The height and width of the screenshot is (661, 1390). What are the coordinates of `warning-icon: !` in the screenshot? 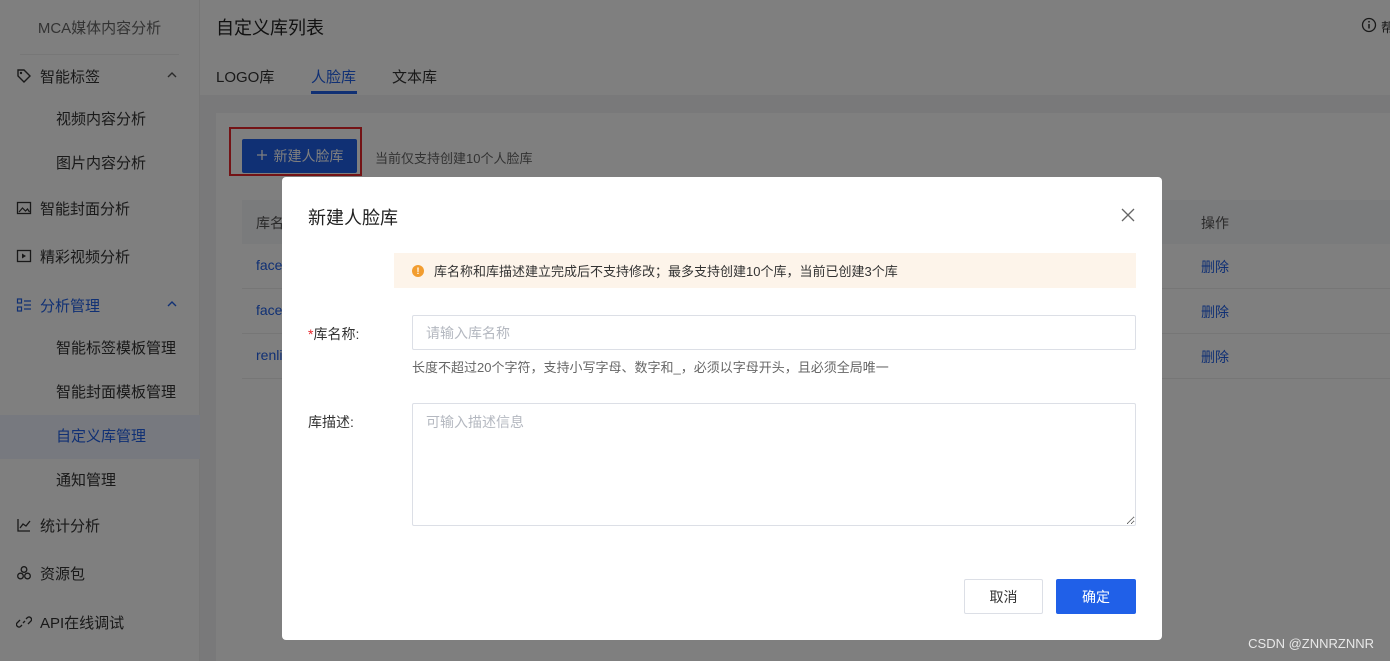 It's located at (418, 270).